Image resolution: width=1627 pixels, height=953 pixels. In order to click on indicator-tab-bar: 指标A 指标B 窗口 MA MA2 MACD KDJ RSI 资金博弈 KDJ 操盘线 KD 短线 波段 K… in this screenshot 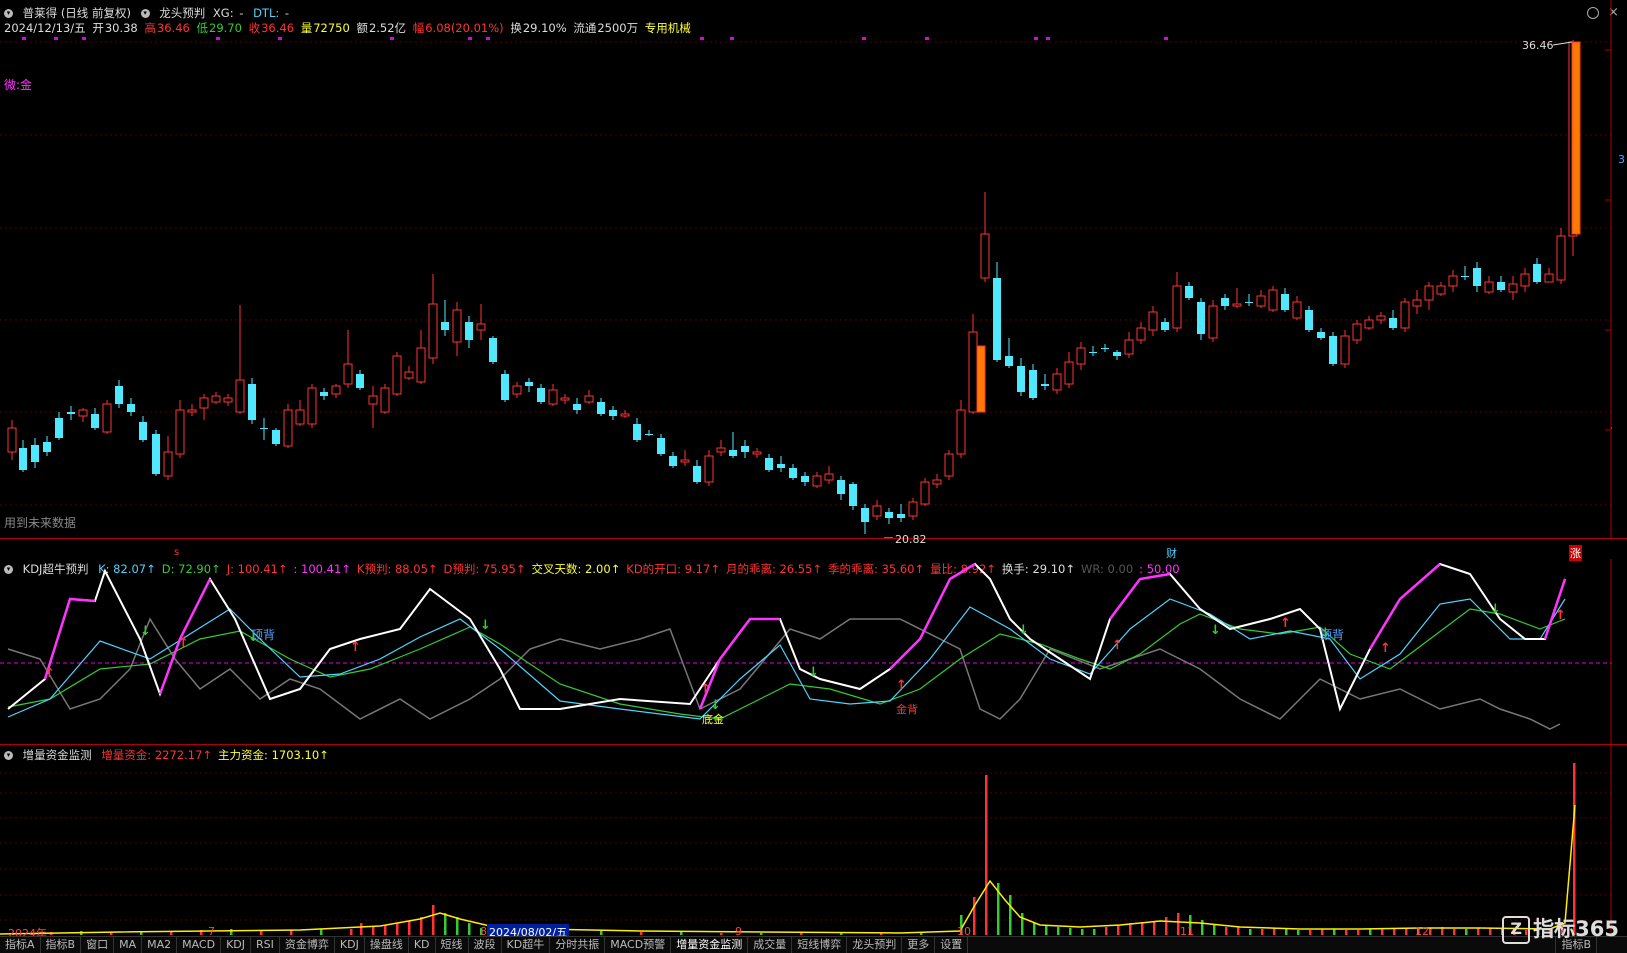, I will do `click(813, 944)`.